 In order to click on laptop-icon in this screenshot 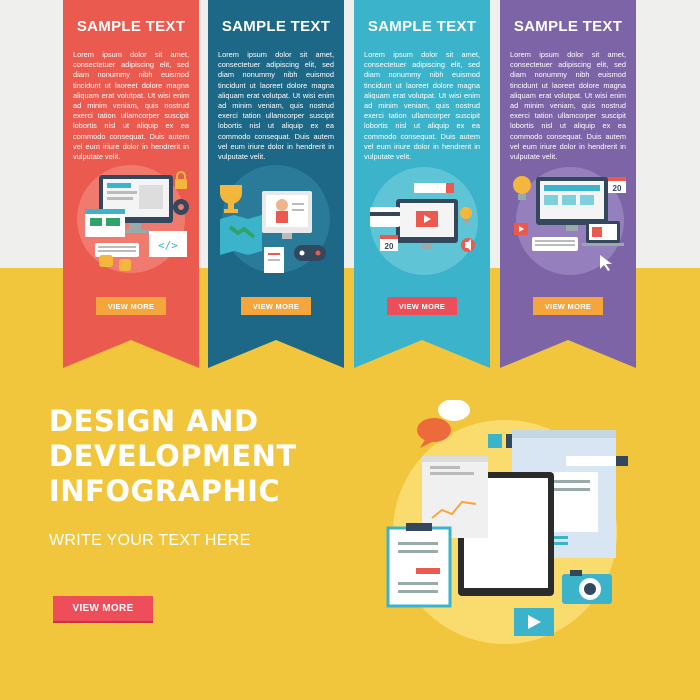, I will do `click(603, 233)`.